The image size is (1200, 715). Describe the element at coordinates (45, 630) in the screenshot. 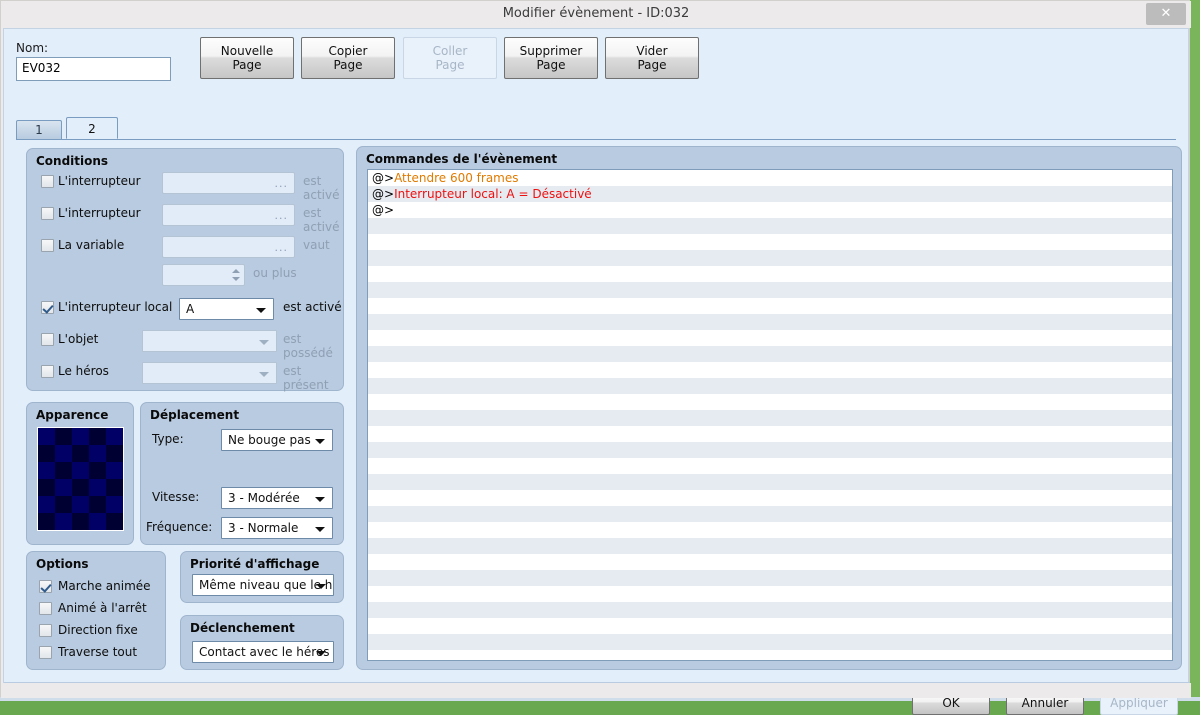

I see `option-checkbox-fixed-direction` at that location.